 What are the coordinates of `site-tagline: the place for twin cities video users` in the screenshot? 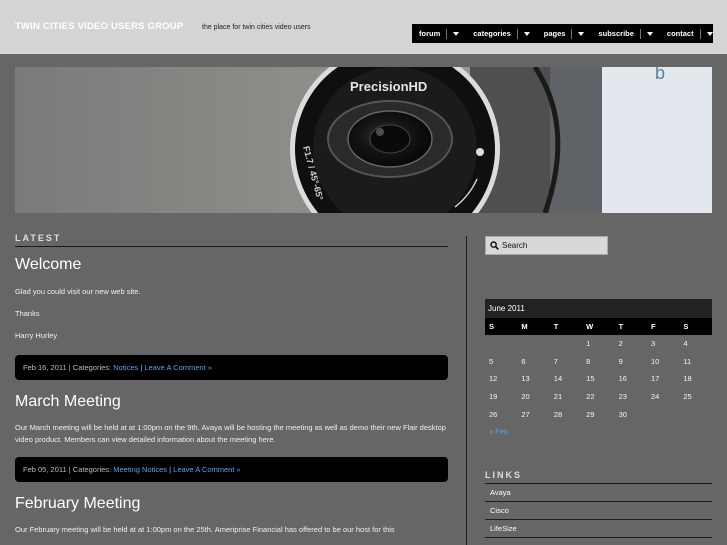 It's located at (256, 27).